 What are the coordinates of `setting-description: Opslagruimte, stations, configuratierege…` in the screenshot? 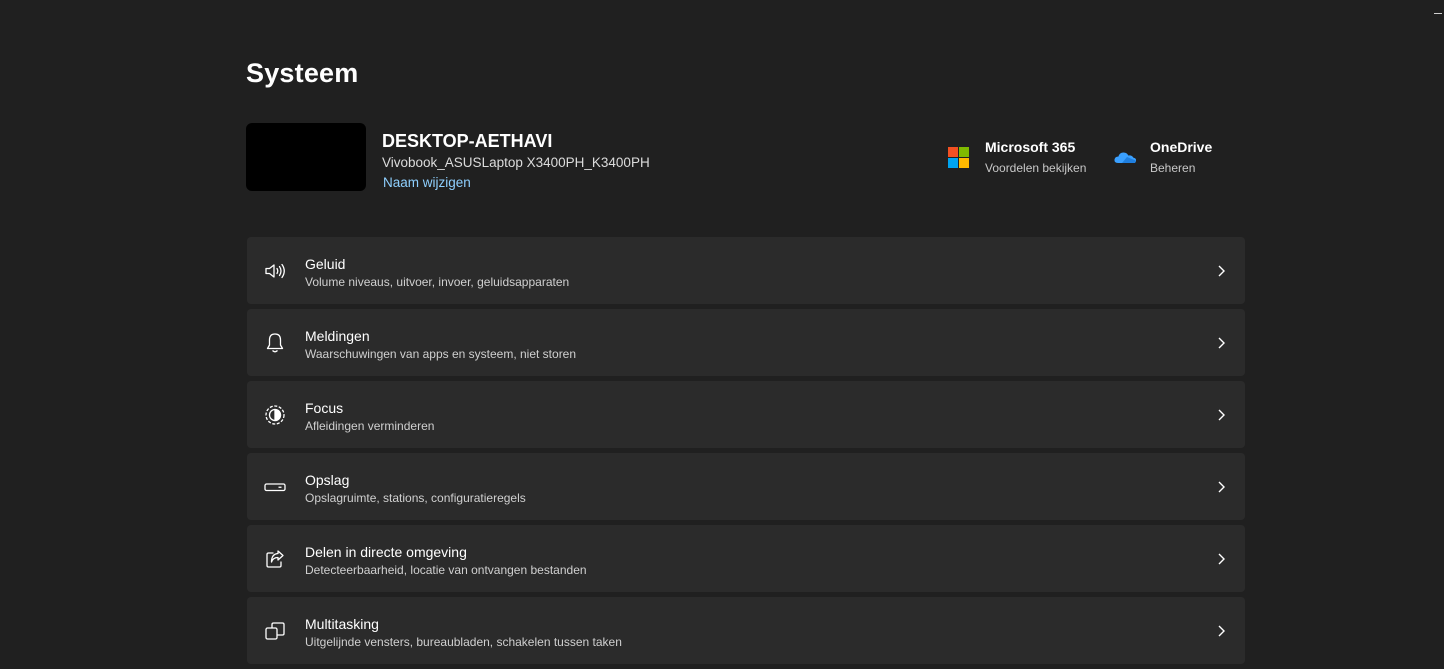 It's located at (415, 498).